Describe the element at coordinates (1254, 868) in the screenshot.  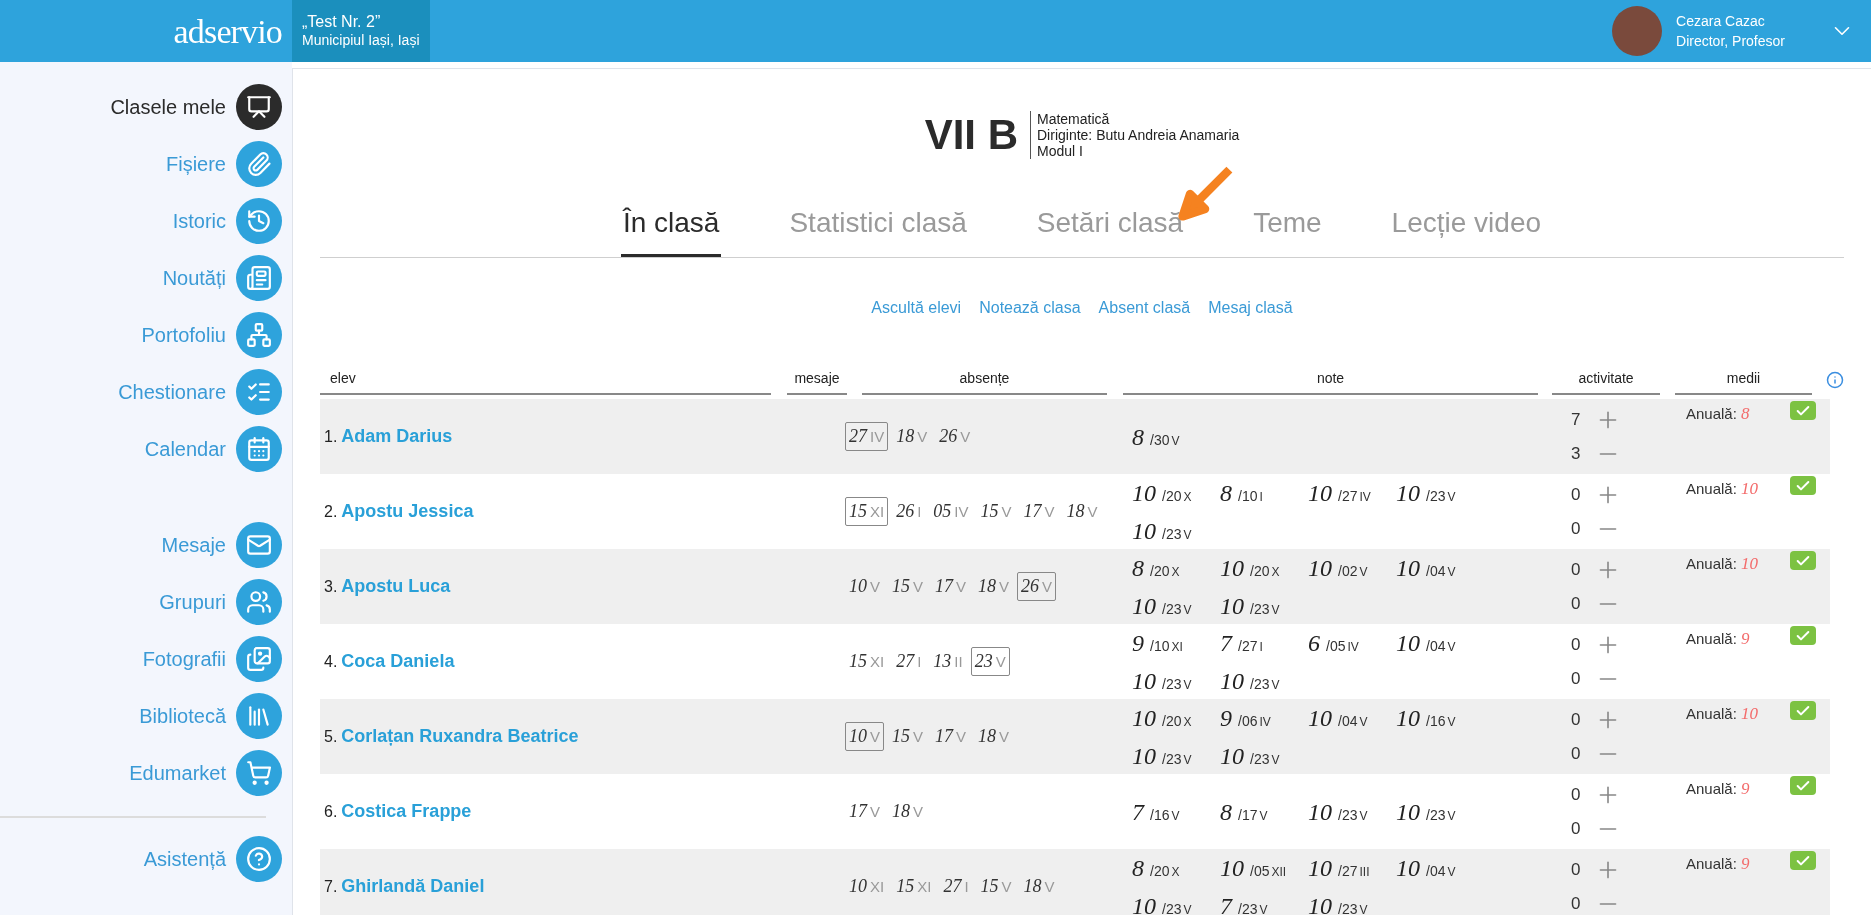
I see `grade: 10 /05 XII` at that location.